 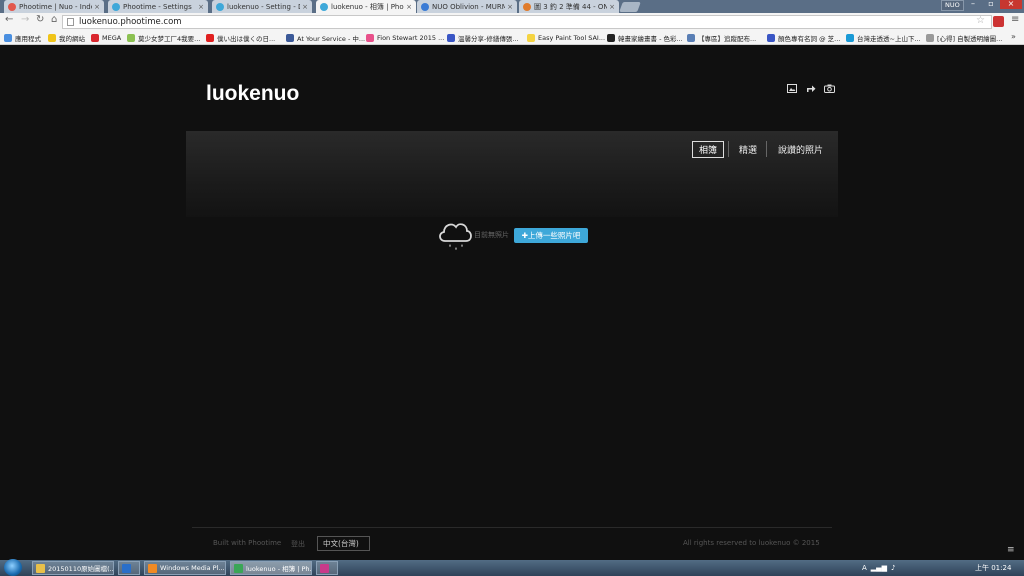 What do you see at coordinates (1011, 4) in the screenshot?
I see `close-window-button: ×` at bounding box center [1011, 4].